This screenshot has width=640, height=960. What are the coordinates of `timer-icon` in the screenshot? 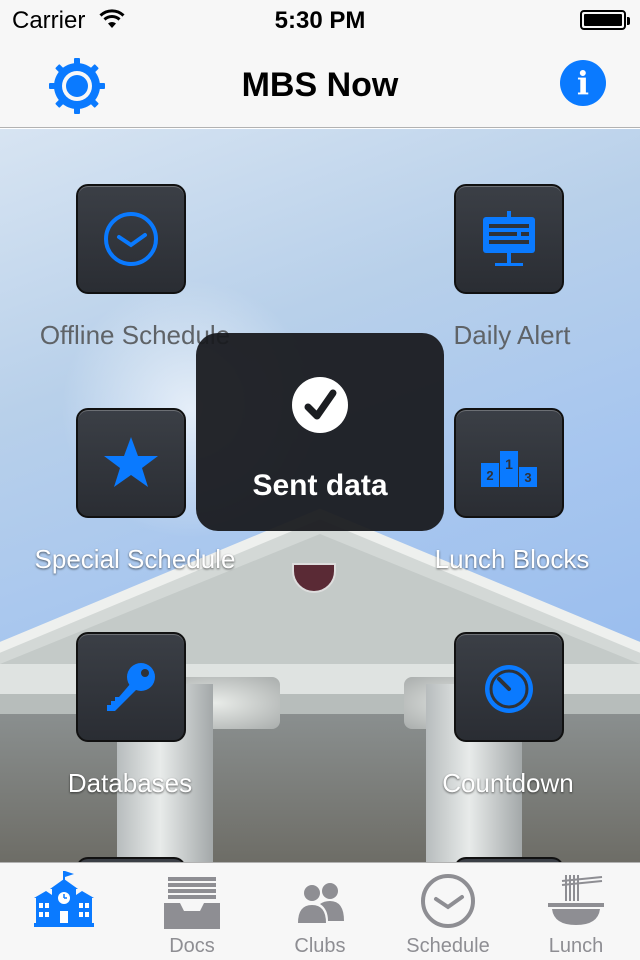 It's located at (509, 689).